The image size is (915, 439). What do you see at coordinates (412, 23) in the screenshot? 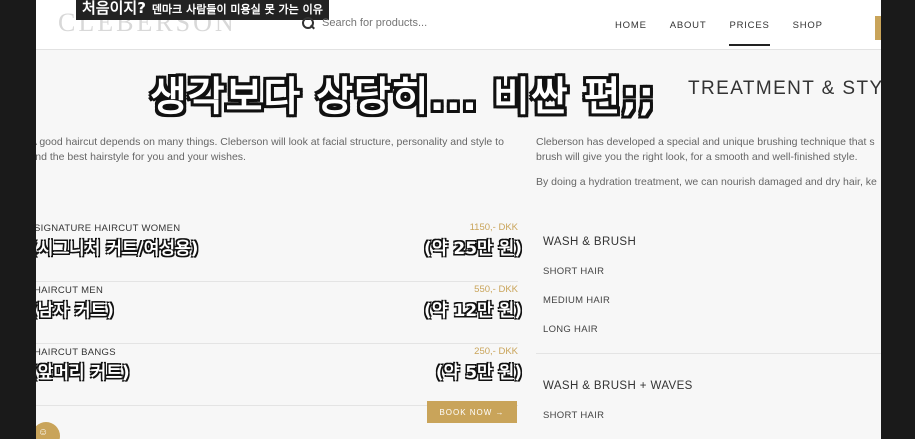
I see `search-input` at bounding box center [412, 23].